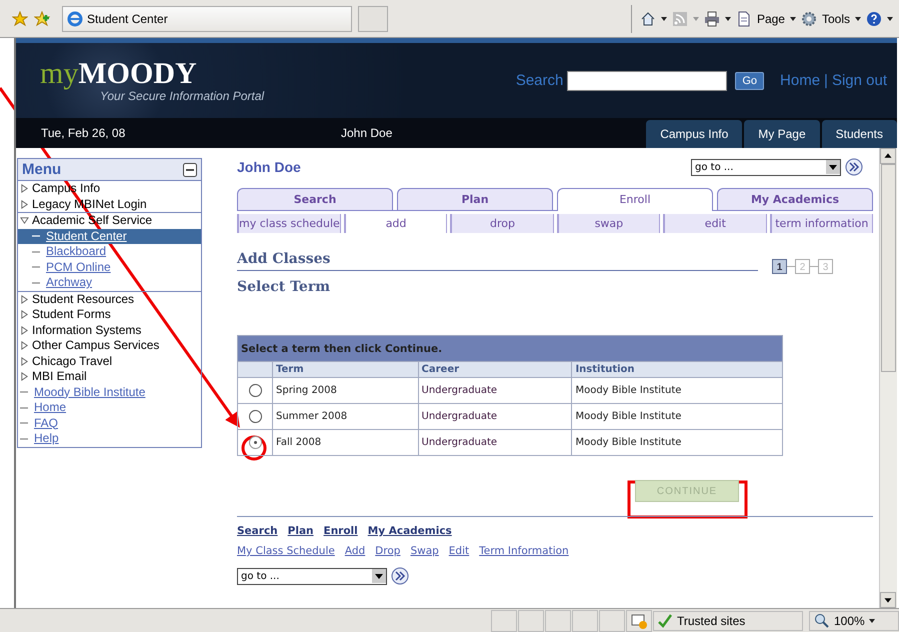  What do you see at coordinates (822, 620) in the screenshot?
I see `zoom-icon` at bounding box center [822, 620].